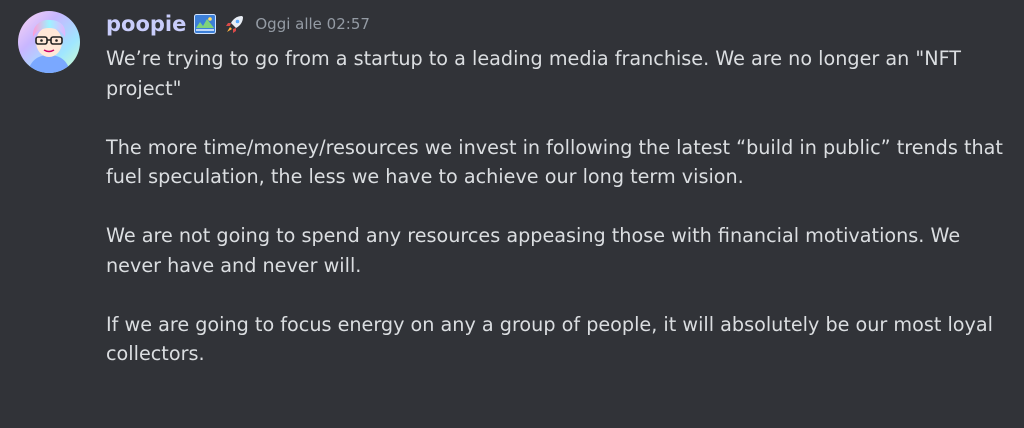  What do you see at coordinates (235, 24) in the screenshot?
I see `rocket-icon` at bounding box center [235, 24].